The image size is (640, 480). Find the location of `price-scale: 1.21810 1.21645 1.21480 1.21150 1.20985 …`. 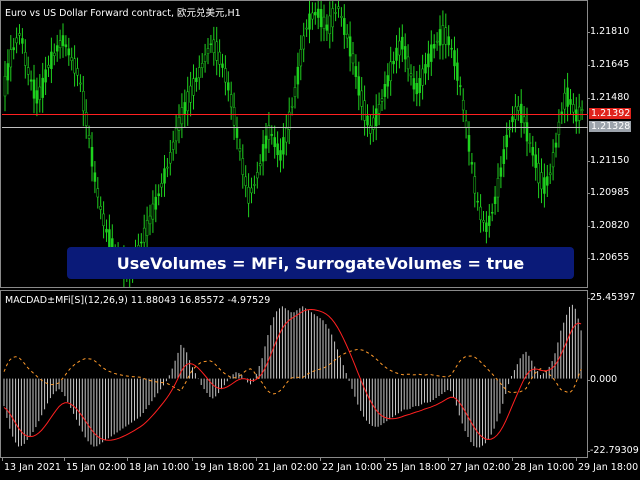

price-scale: 1.21810 1.21645 1.21480 1.21150 1.20985 … is located at coordinates (613, 144).